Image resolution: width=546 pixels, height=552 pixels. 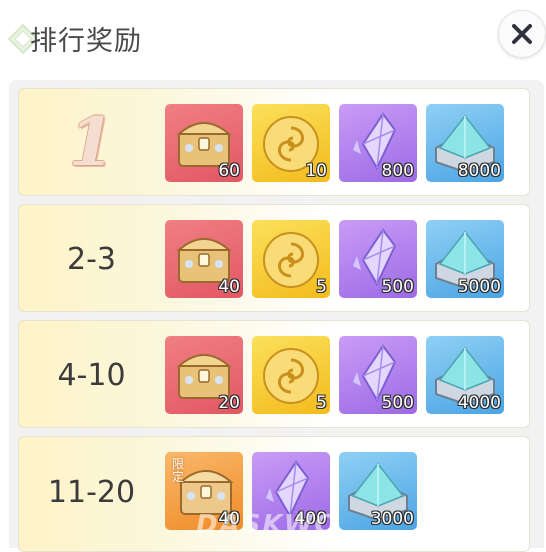 What do you see at coordinates (465, 259) in the screenshot?
I see `reward-ore-box: 5000` at bounding box center [465, 259].